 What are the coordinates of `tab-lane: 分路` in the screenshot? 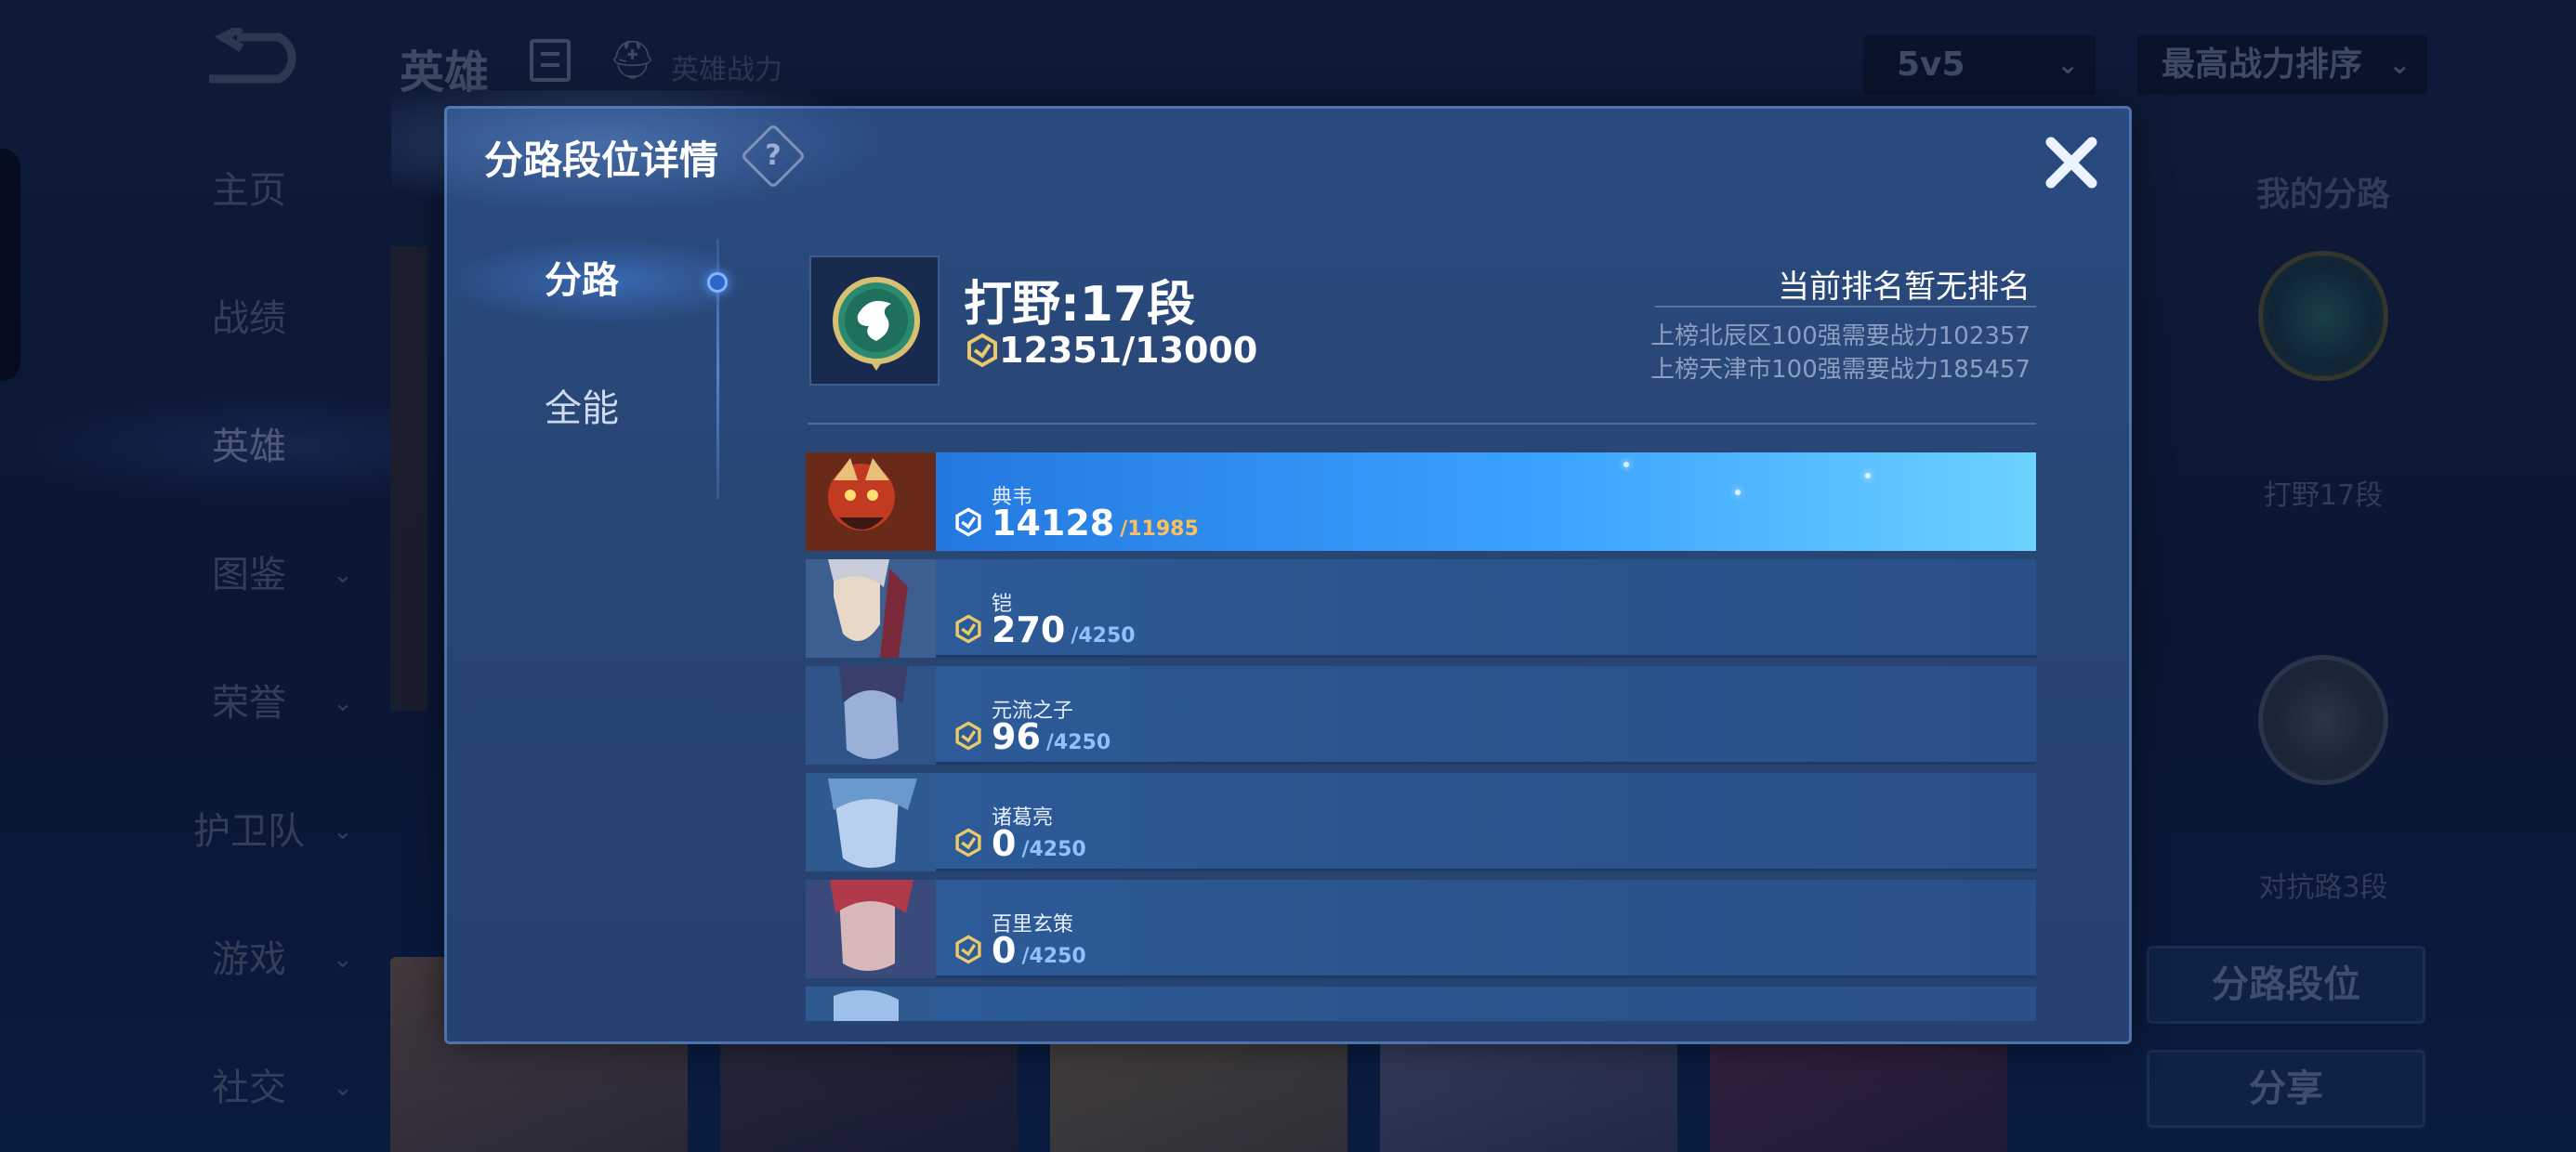 It's located at (581, 280).